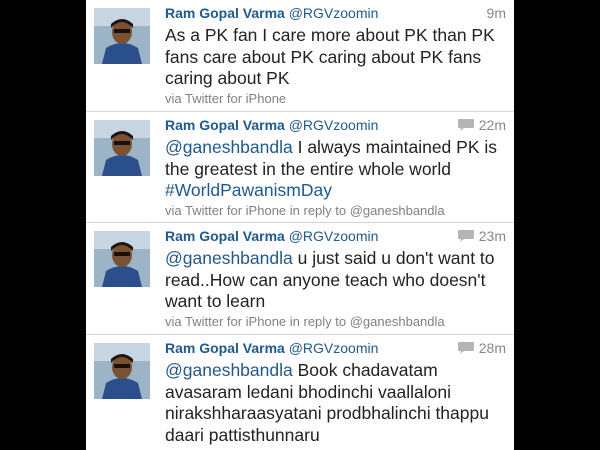  What do you see at coordinates (226, 98) in the screenshot?
I see `tweet-source: via Twitter for iPhone` at bounding box center [226, 98].